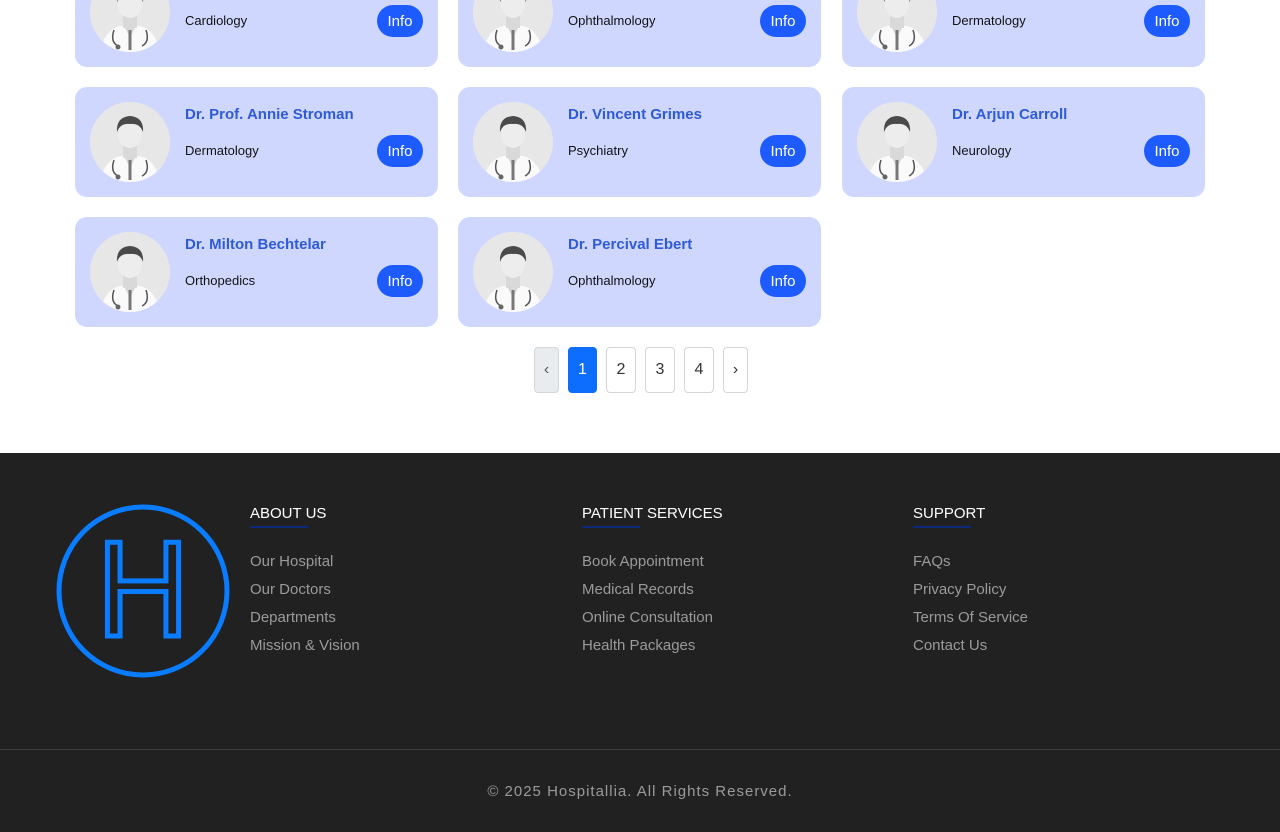  Describe the element at coordinates (305, 646) in the screenshot. I see `footer-link: Mission & Vision` at that location.